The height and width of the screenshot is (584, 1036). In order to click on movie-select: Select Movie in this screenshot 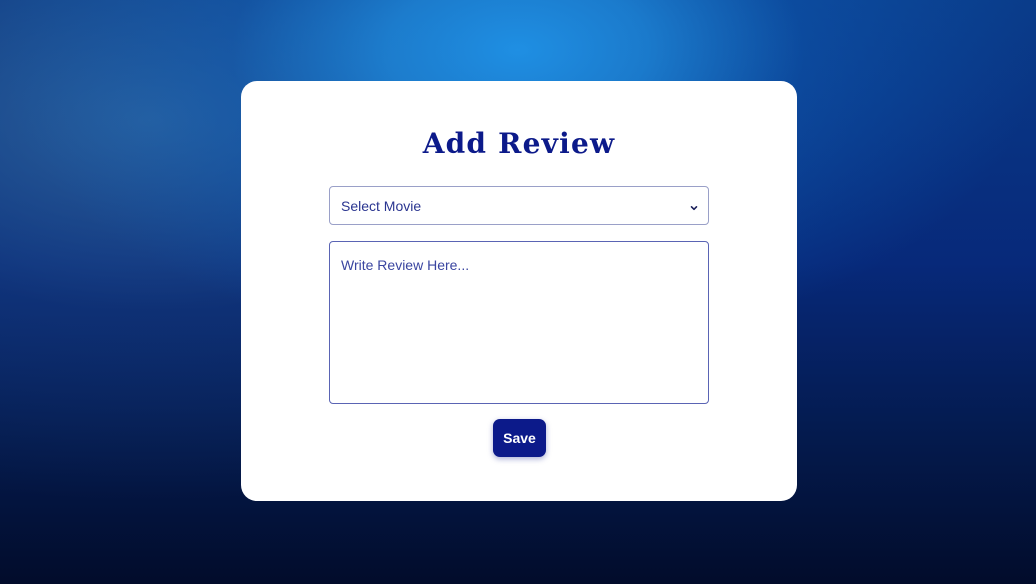, I will do `click(519, 205)`.